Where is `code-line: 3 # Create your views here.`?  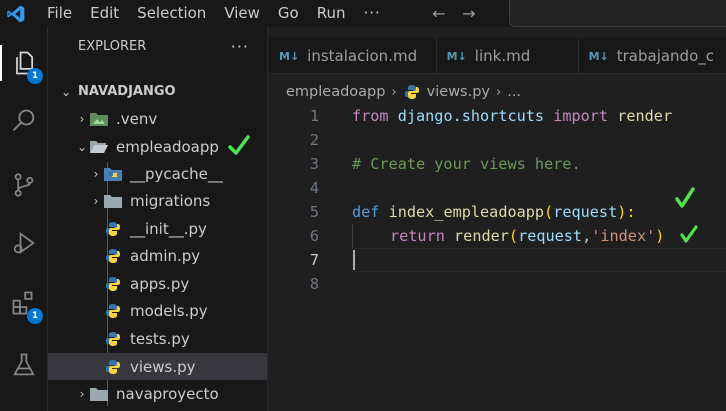 code-line: 3 # Create your views here. is located at coordinates (497, 164).